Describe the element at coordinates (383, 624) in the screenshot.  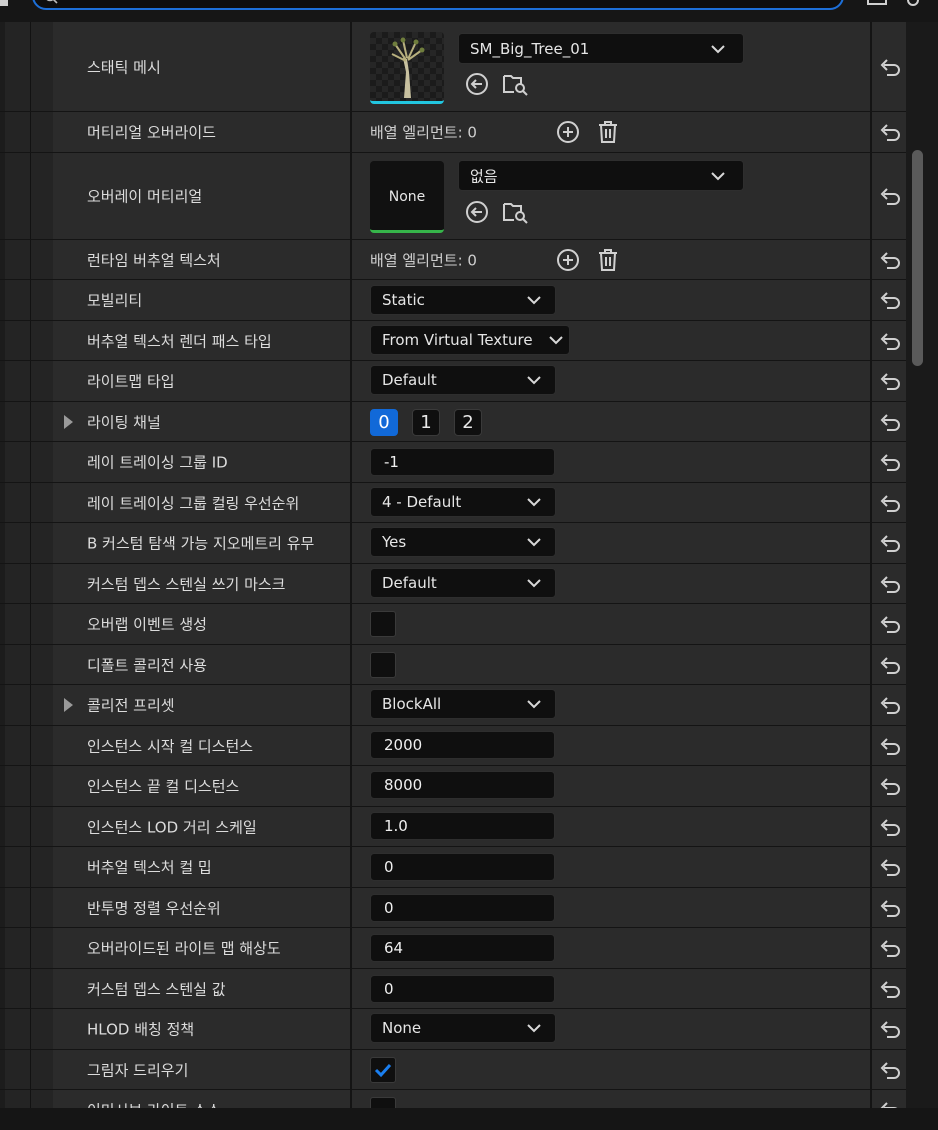
I see `overlap-events-checkbox` at that location.